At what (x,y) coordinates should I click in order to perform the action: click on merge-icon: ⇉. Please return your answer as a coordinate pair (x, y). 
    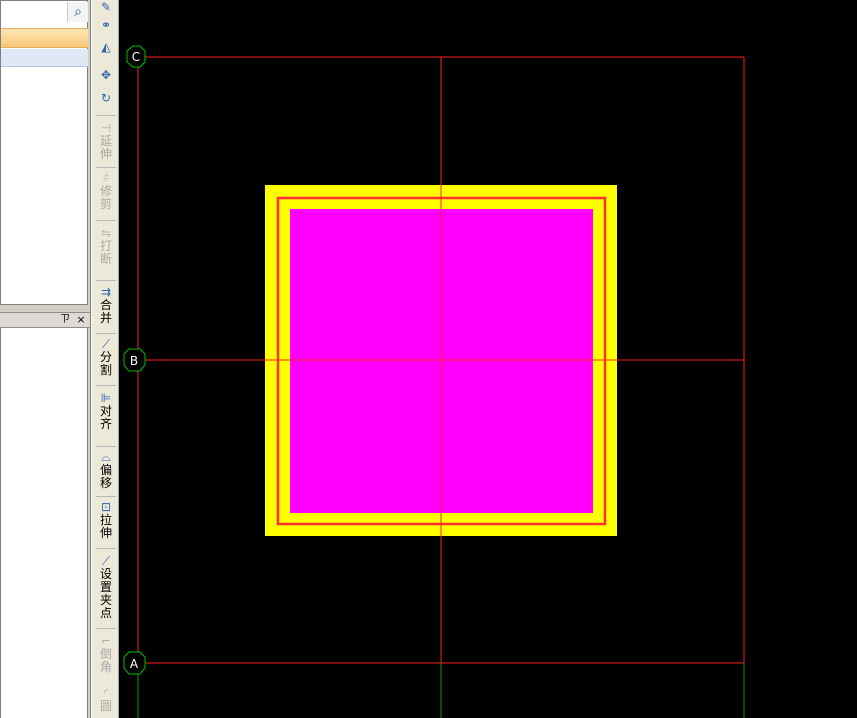
    Looking at the image, I should click on (106, 292).